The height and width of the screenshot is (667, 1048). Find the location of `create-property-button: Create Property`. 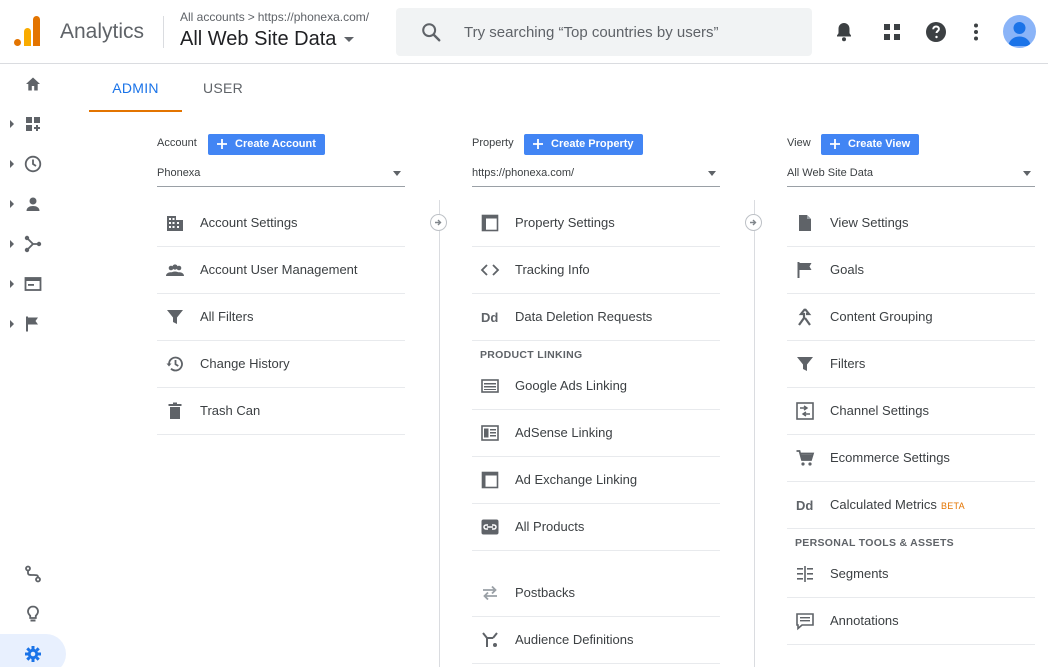

create-property-button: Create Property is located at coordinates (583, 144).